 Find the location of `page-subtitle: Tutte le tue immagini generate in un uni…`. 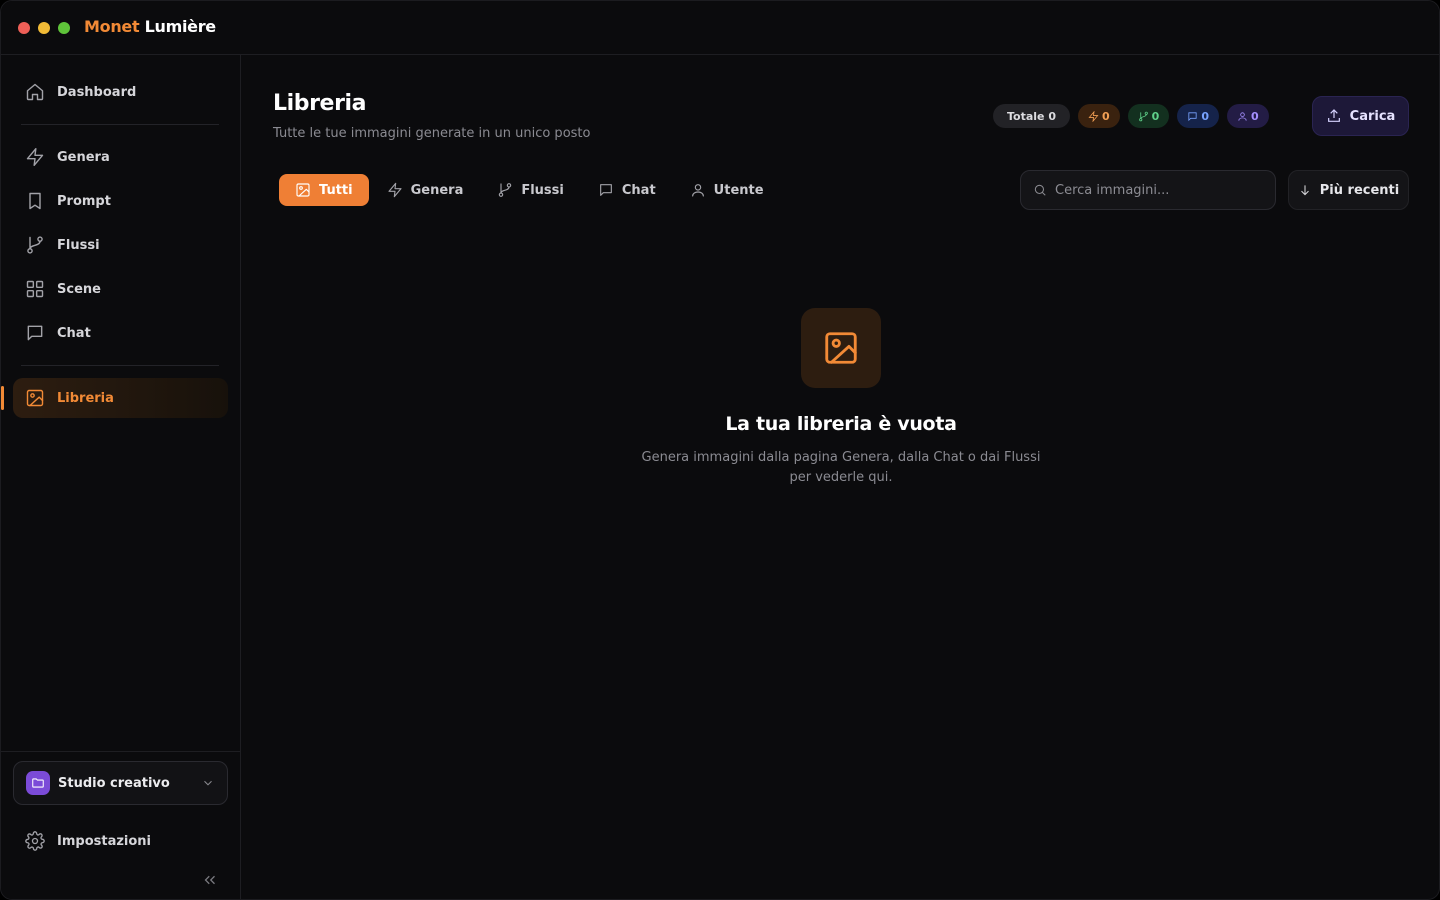

page-subtitle: Tutte le tue immagini generate in un uni… is located at coordinates (432, 133).